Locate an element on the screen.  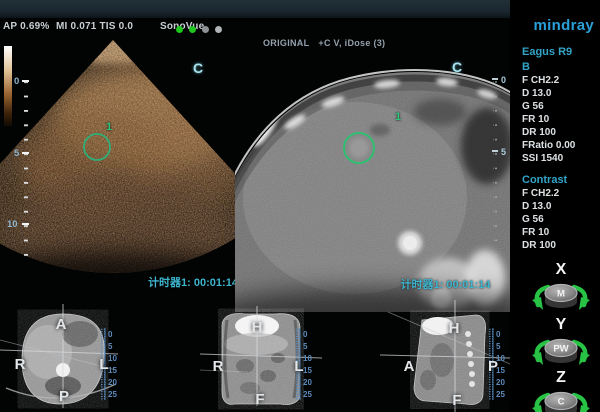
brand-logo: mindray is located at coordinates (563, 25).